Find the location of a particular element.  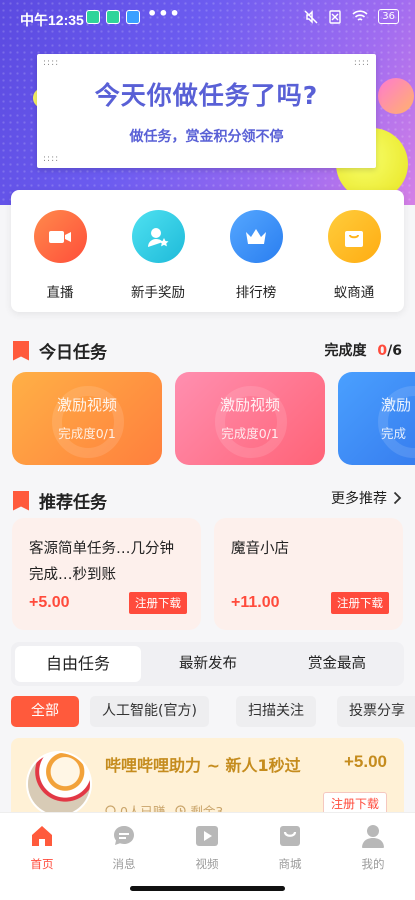

recommend-task-name: 魔音小店 is located at coordinates (260, 549).